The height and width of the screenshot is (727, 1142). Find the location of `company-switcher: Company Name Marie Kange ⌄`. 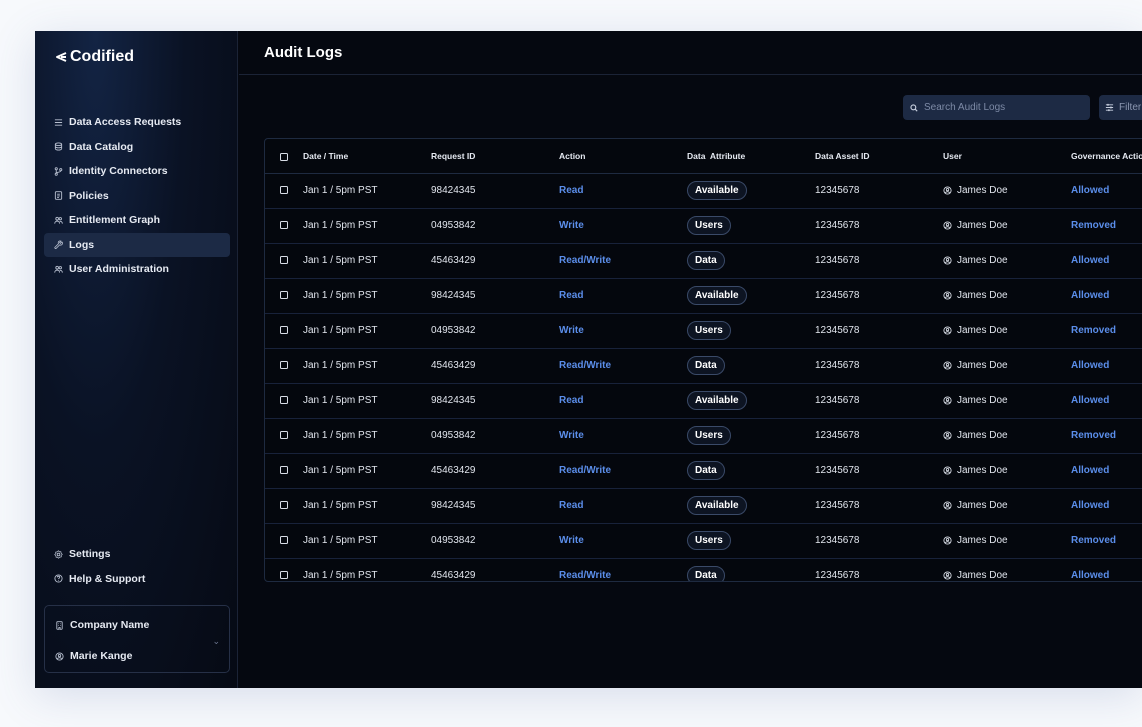

company-switcher: Company Name Marie Kange ⌄ is located at coordinates (137, 639).